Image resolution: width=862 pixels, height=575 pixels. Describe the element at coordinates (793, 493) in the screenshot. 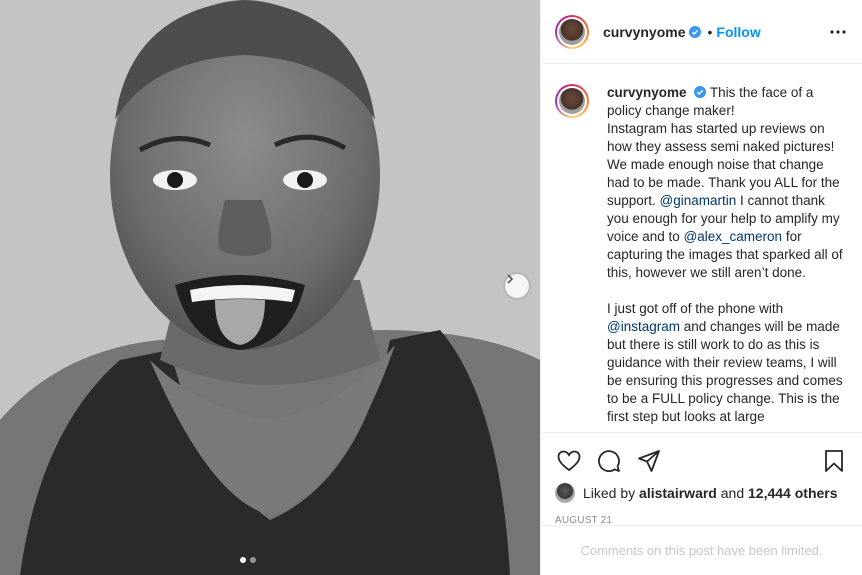

I see `others-count-link: 12,444 others` at that location.